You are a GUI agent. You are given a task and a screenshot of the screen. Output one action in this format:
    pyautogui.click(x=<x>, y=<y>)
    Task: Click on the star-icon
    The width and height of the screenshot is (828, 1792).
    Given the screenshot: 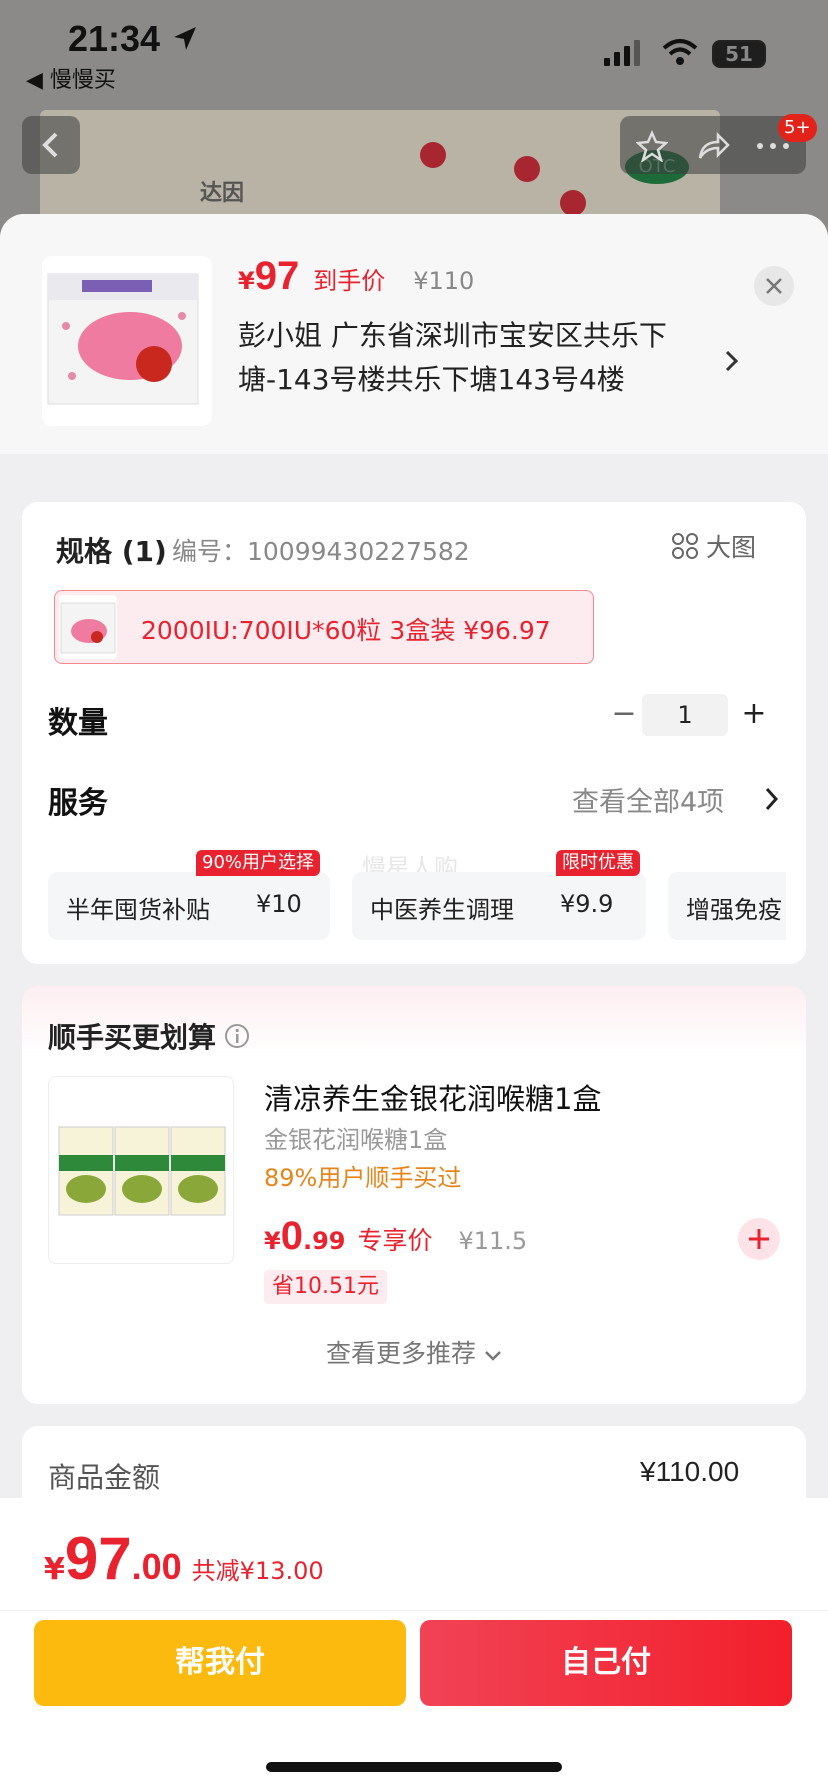 What is the action you would take?
    pyautogui.click(x=652, y=146)
    